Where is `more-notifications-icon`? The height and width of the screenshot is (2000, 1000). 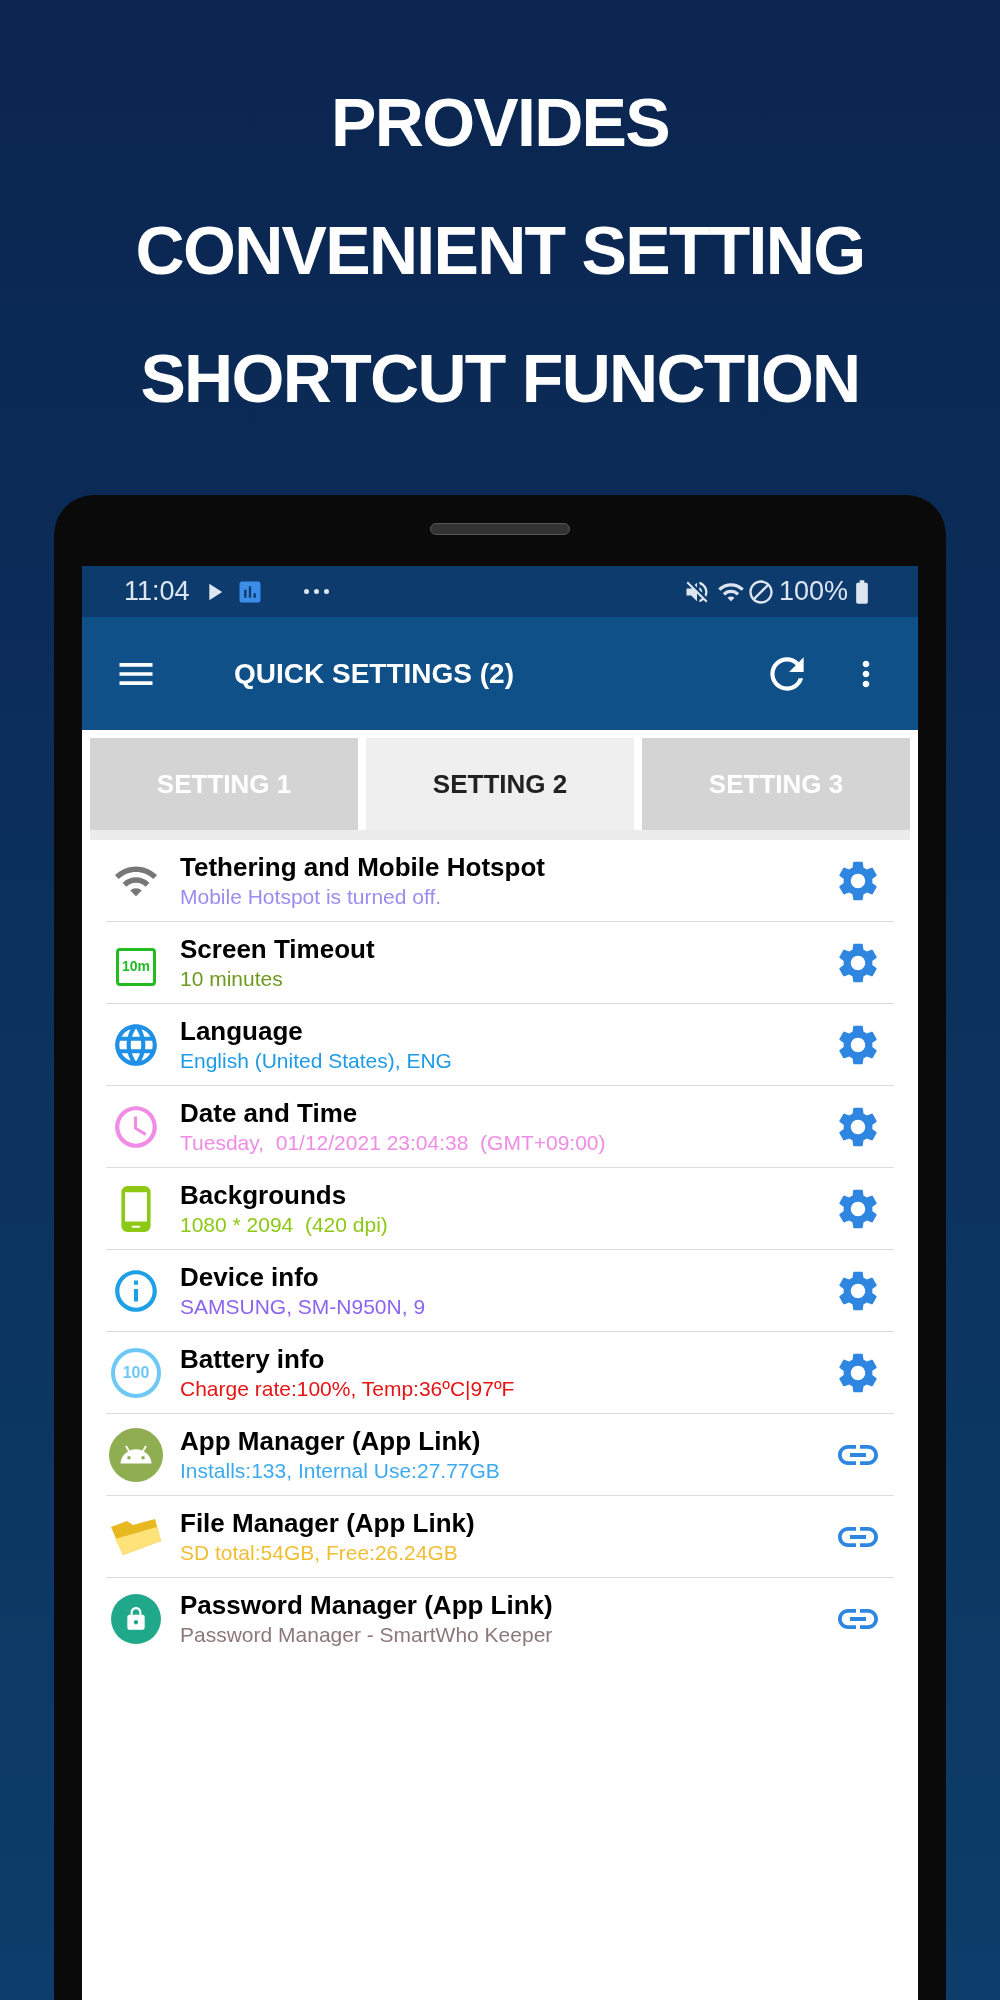
more-notifications-icon is located at coordinates (316, 591).